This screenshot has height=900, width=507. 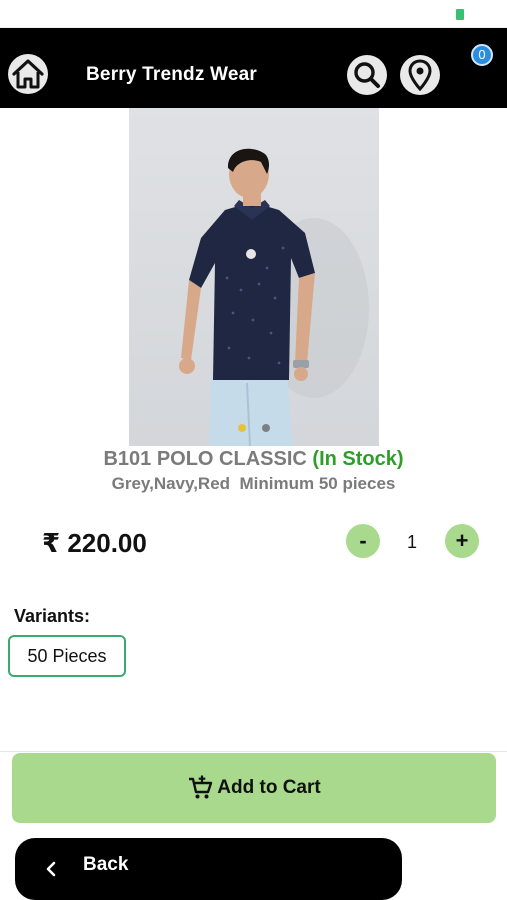 What do you see at coordinates (253, 483) in the screenshot?
I see `product-details: Grey,Navy,Red Minimum 50 pieces` at bounding box center [253, 483].